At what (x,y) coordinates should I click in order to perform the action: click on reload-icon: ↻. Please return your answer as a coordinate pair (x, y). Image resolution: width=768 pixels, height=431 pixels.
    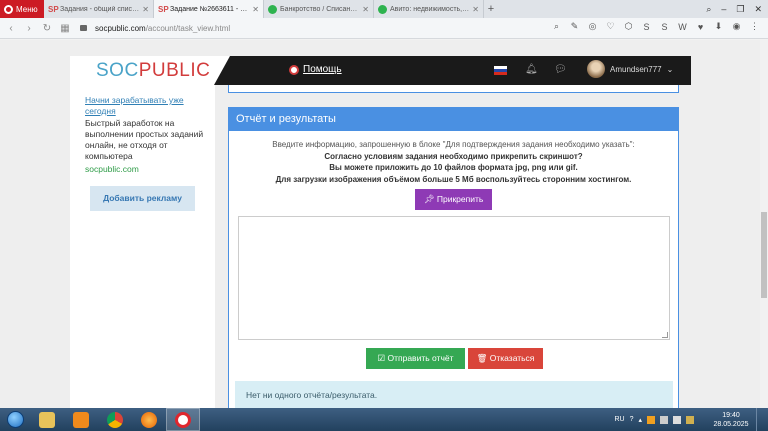
    Looking at the image, I should click on (47, 28).